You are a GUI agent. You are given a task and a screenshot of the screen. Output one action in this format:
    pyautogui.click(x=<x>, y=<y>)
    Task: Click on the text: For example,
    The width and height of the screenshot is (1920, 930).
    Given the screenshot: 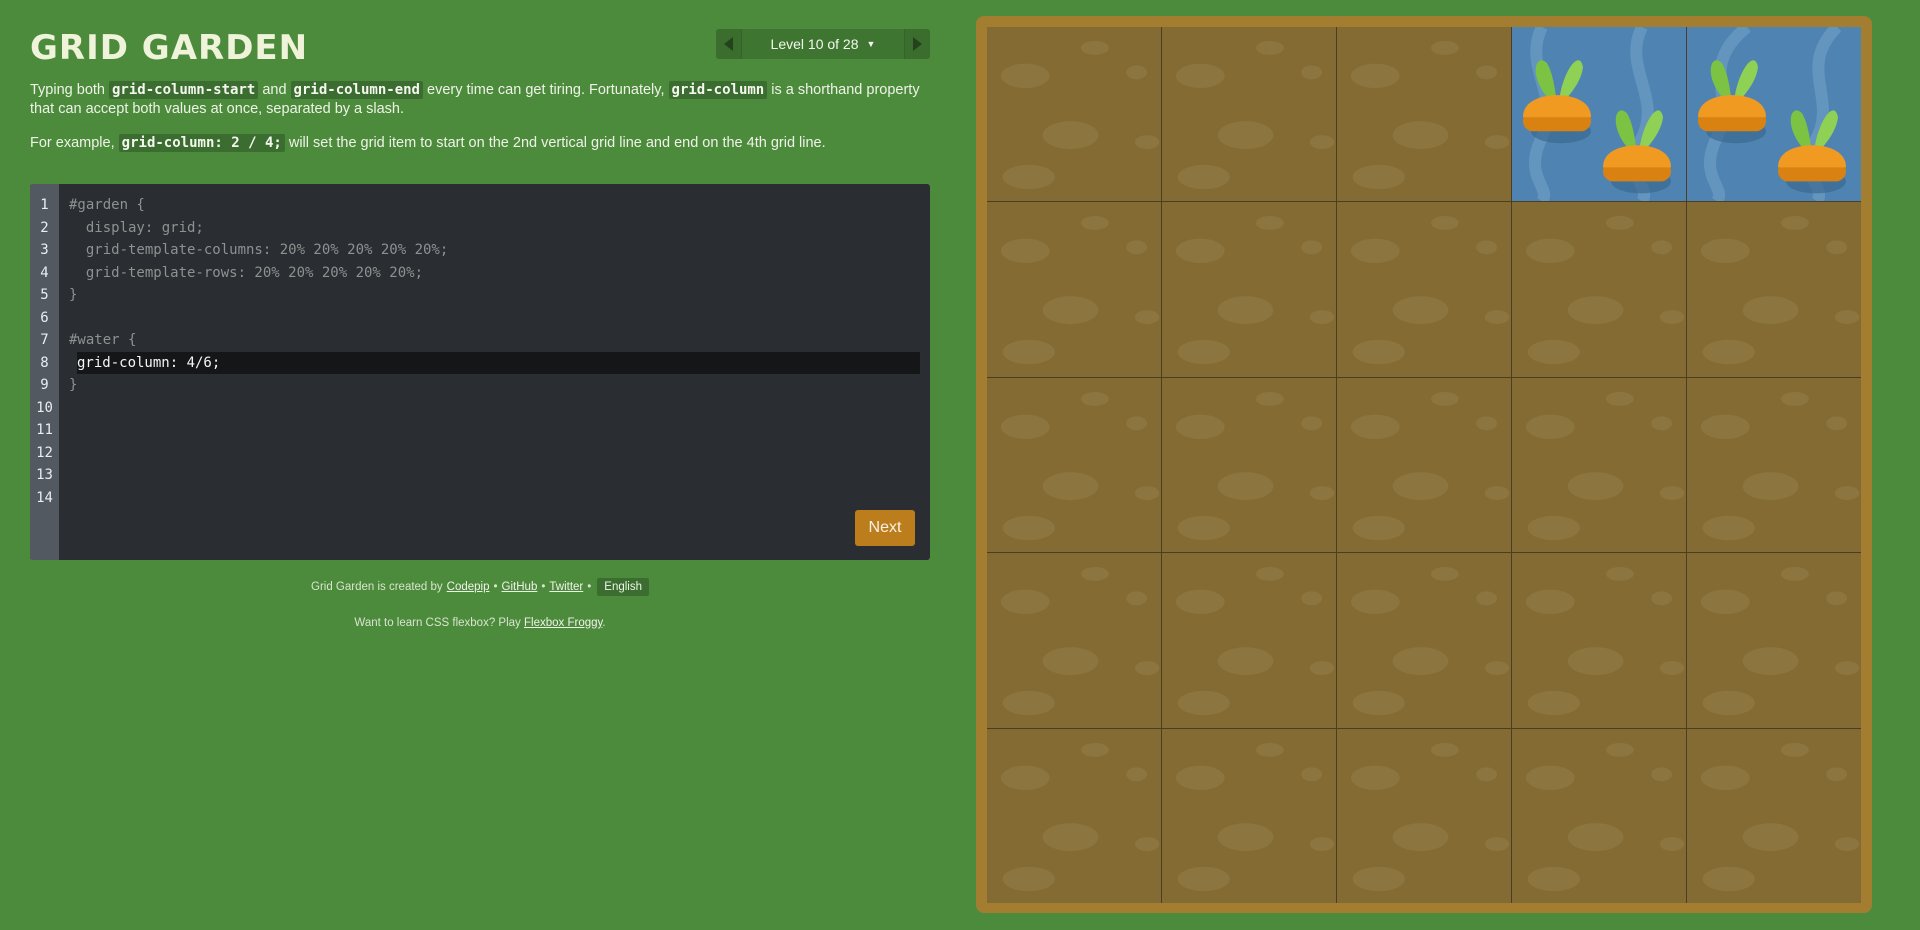 What is the action you would take?
    pyautogui.click(x=74, y=143)
    